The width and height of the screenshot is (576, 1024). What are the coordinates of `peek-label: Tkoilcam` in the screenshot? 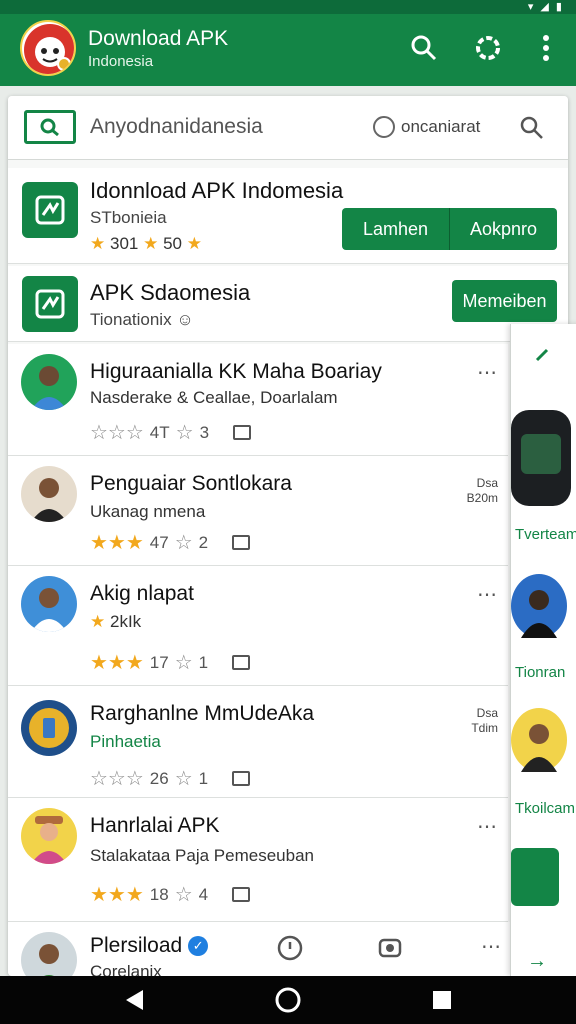 It's located at (545, 808).